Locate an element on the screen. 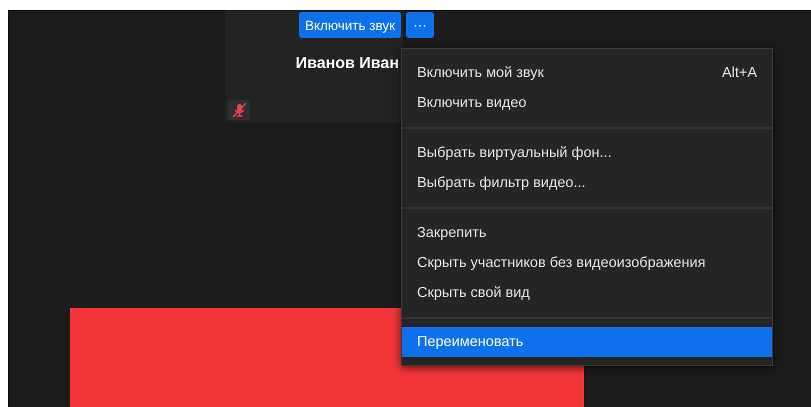 The image size is (811, 407). menu-item: Включить видео is located at coordinates (587, 103).